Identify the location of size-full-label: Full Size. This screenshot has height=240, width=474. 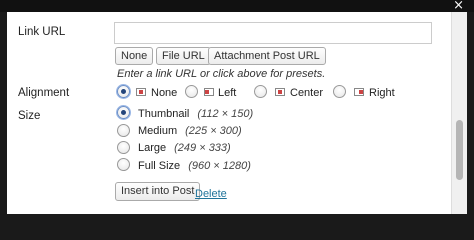
(159, 166).